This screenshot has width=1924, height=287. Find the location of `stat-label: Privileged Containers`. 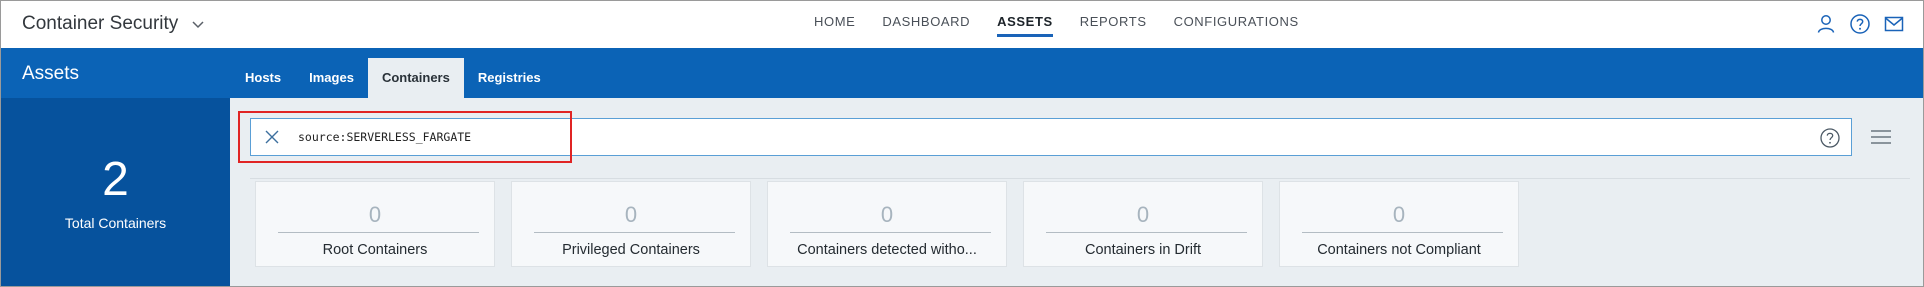

stat-label: Privileged Containers is located at coordinates (631, 250).